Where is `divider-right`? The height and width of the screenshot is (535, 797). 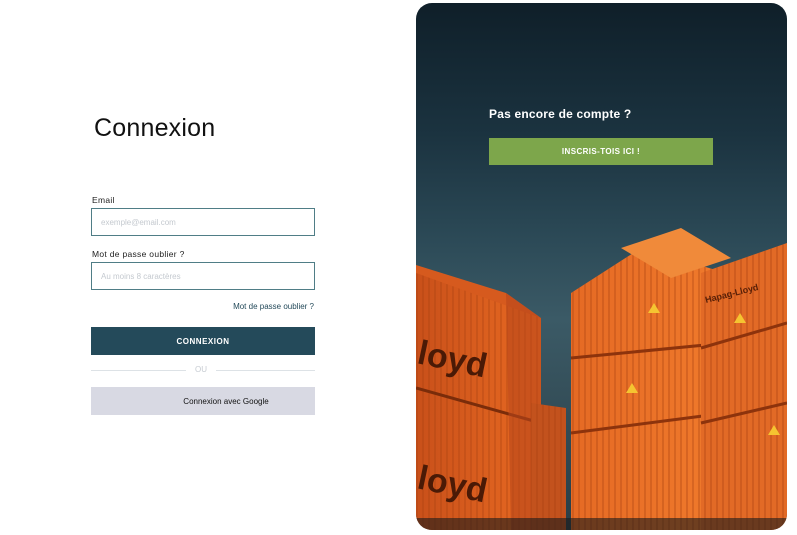
divider-right is located at coordinates (265, 370).